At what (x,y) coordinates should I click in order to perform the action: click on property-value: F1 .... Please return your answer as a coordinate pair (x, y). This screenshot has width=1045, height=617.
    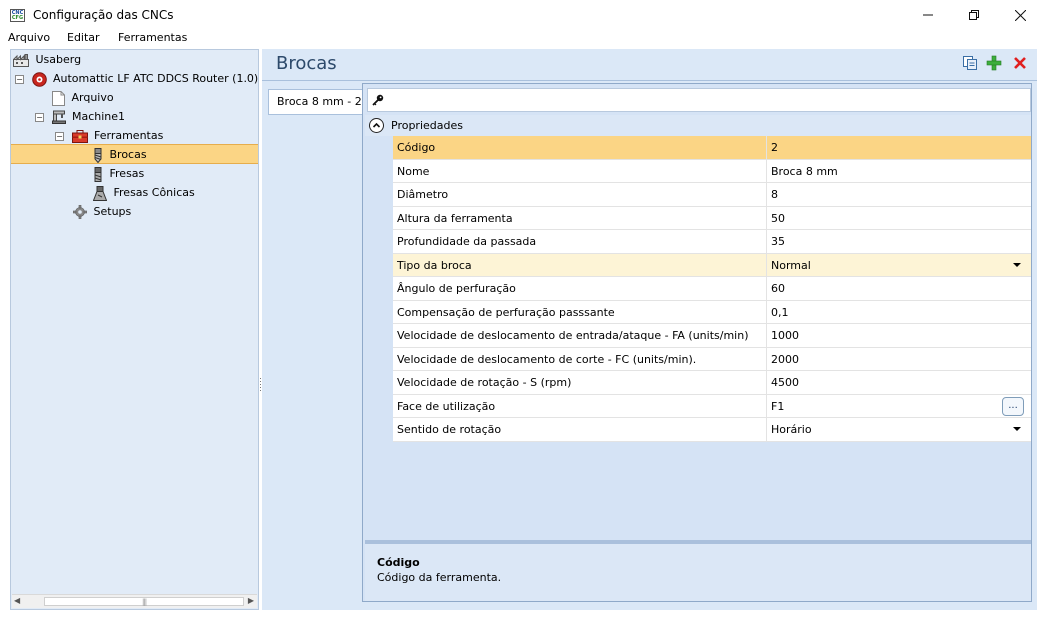
    Looking at the image, I should click on (896, 405).